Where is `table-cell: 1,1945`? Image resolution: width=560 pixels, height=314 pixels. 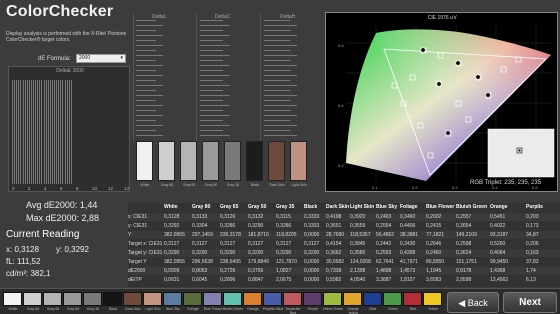
table-cell: 1,1945 is located at coordinates (434, 271).